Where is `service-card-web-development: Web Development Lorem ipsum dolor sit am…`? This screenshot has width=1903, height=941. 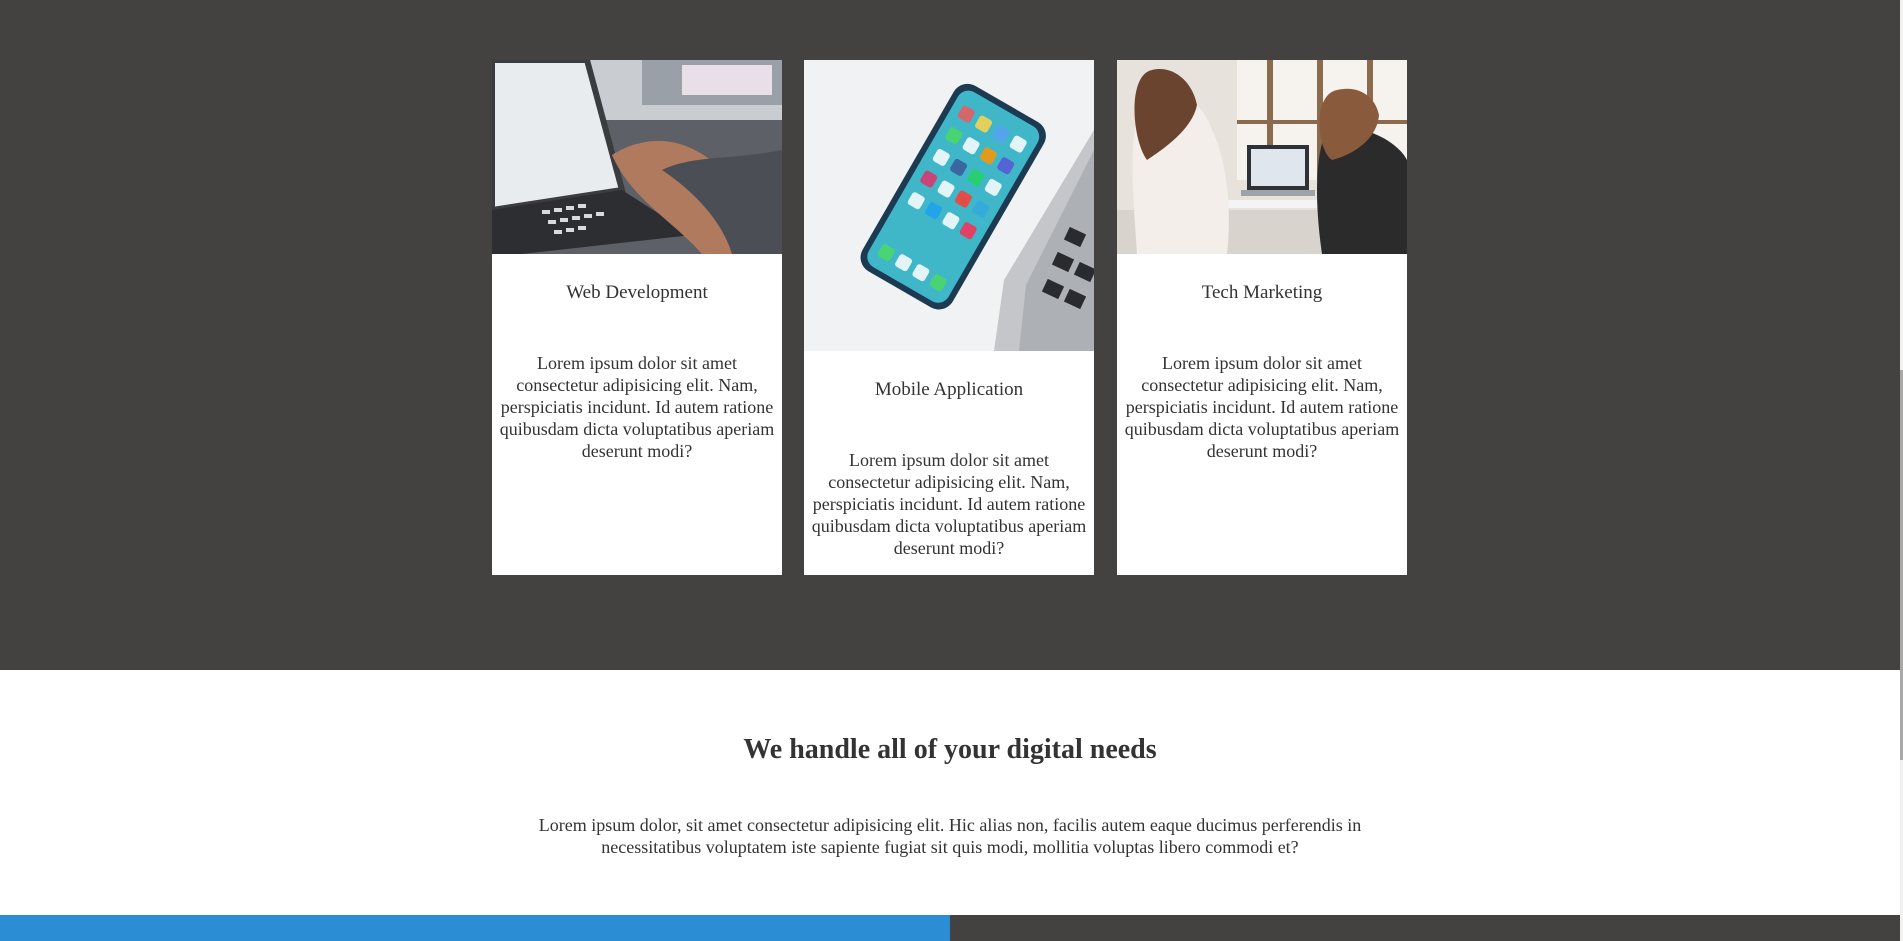 service-card-web-development: Web Development Lorem ipsum dolor sit am… is located at coordinates (637, 317).